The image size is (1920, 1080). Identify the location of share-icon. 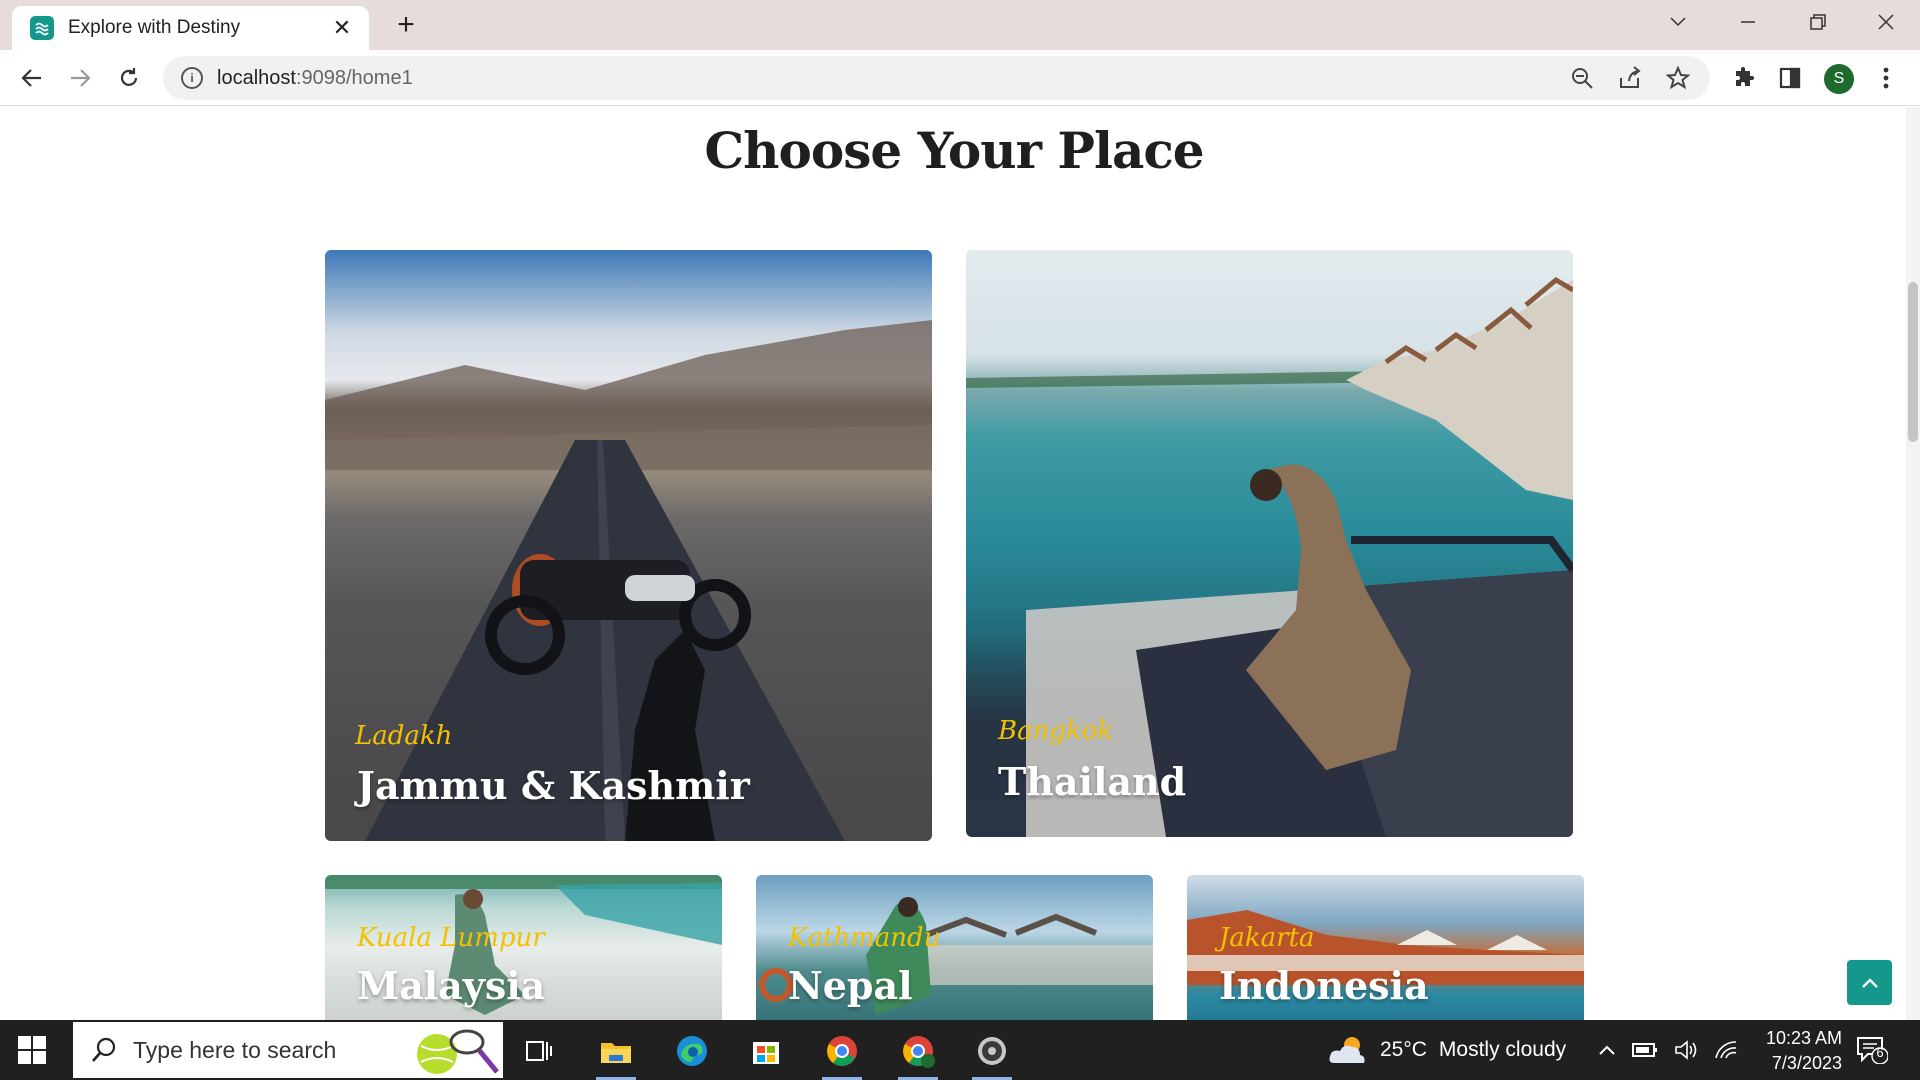
(1630, 78).